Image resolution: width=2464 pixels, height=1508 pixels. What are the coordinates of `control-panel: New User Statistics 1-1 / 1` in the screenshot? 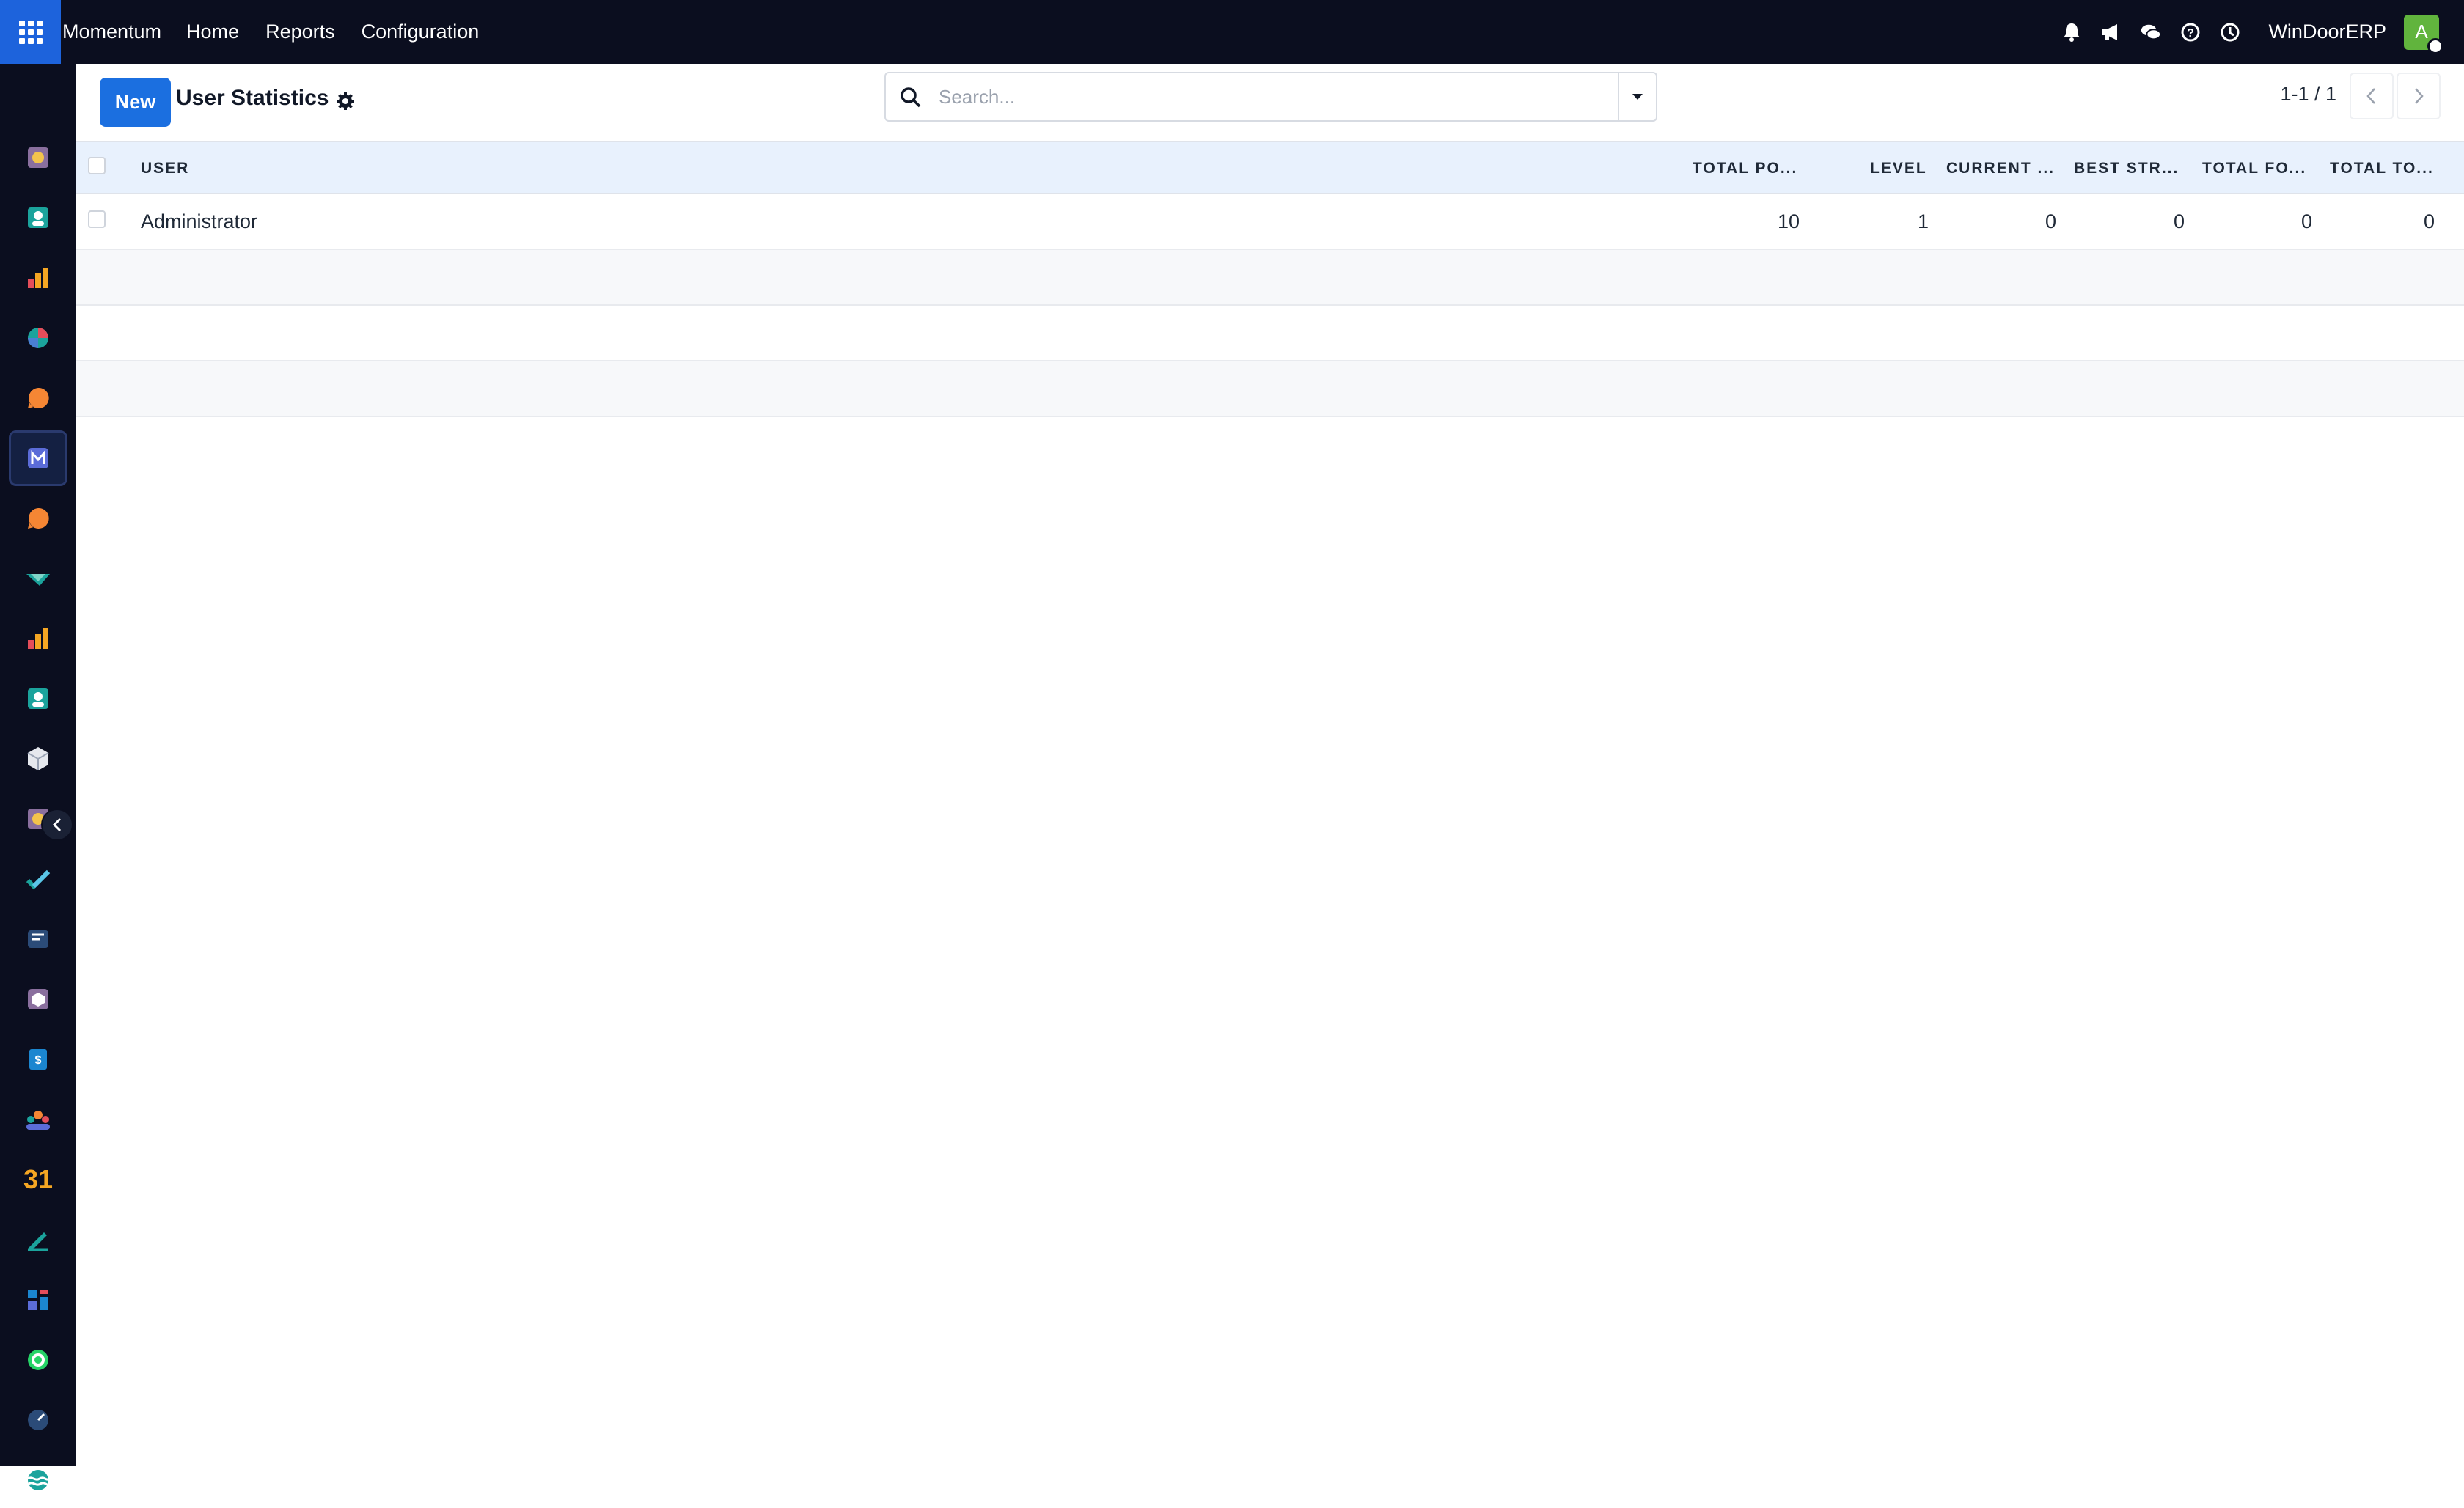 It's located at (1270, 102).